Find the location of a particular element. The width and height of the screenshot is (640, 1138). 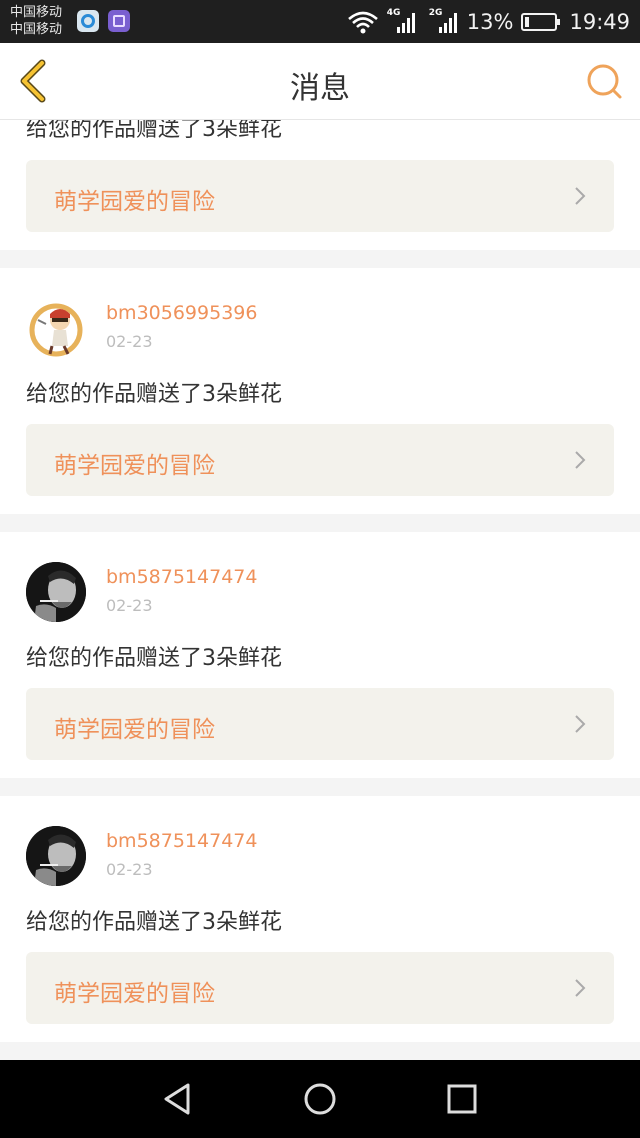

clock: 19:49 is located at coordinates (599, 21).